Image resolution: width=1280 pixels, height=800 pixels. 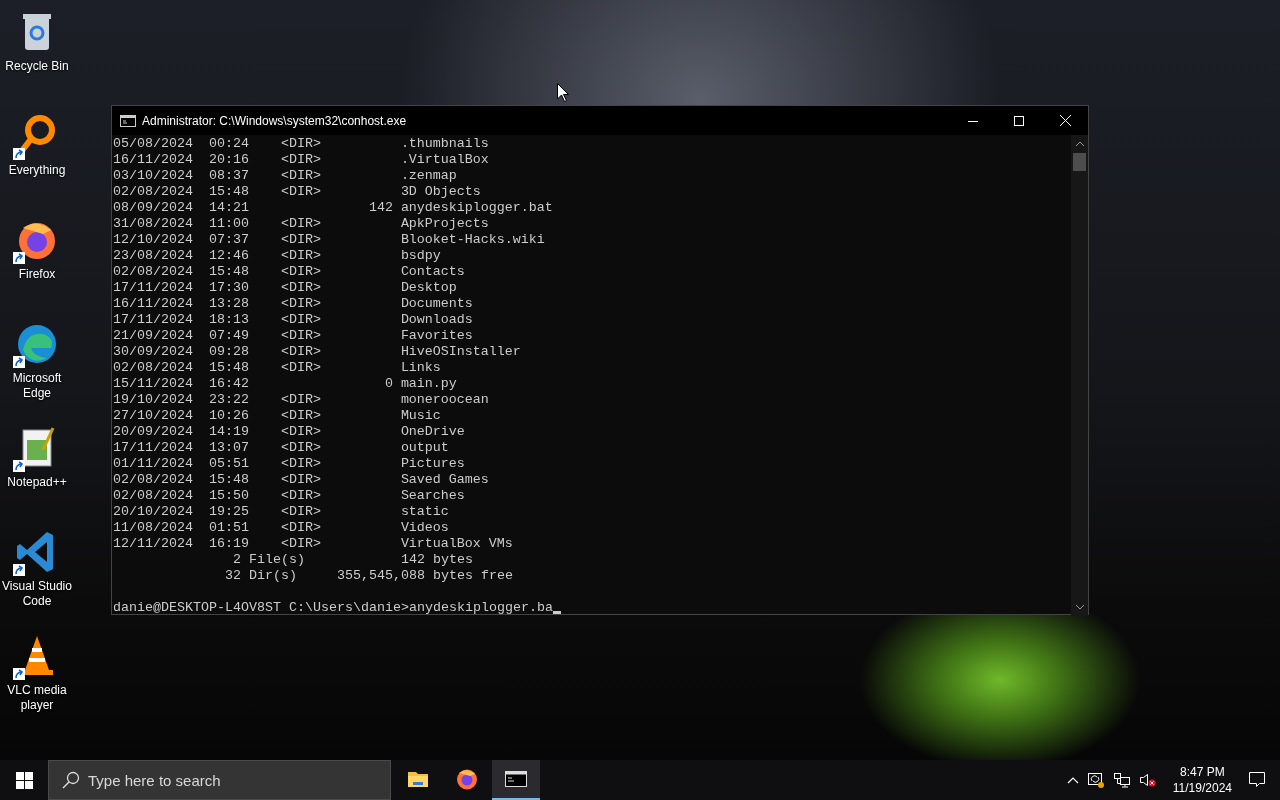 I want to click on time-text: 08:37, so click(x=229, y=176).